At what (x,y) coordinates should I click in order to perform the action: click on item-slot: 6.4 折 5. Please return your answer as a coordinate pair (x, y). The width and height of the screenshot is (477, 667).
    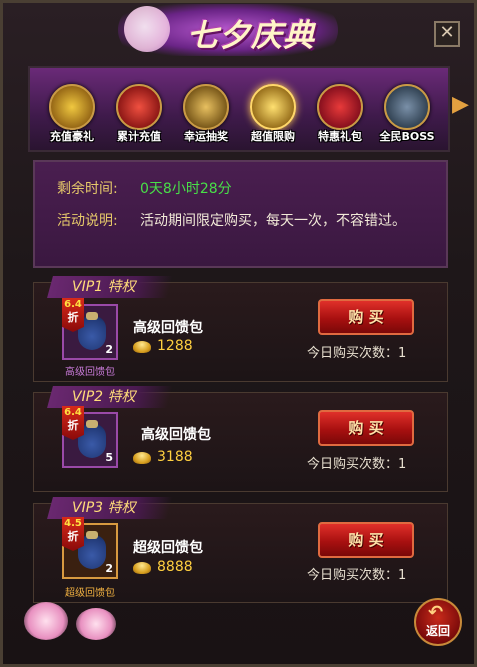
    Looking at the image, I should click on (90, 437).